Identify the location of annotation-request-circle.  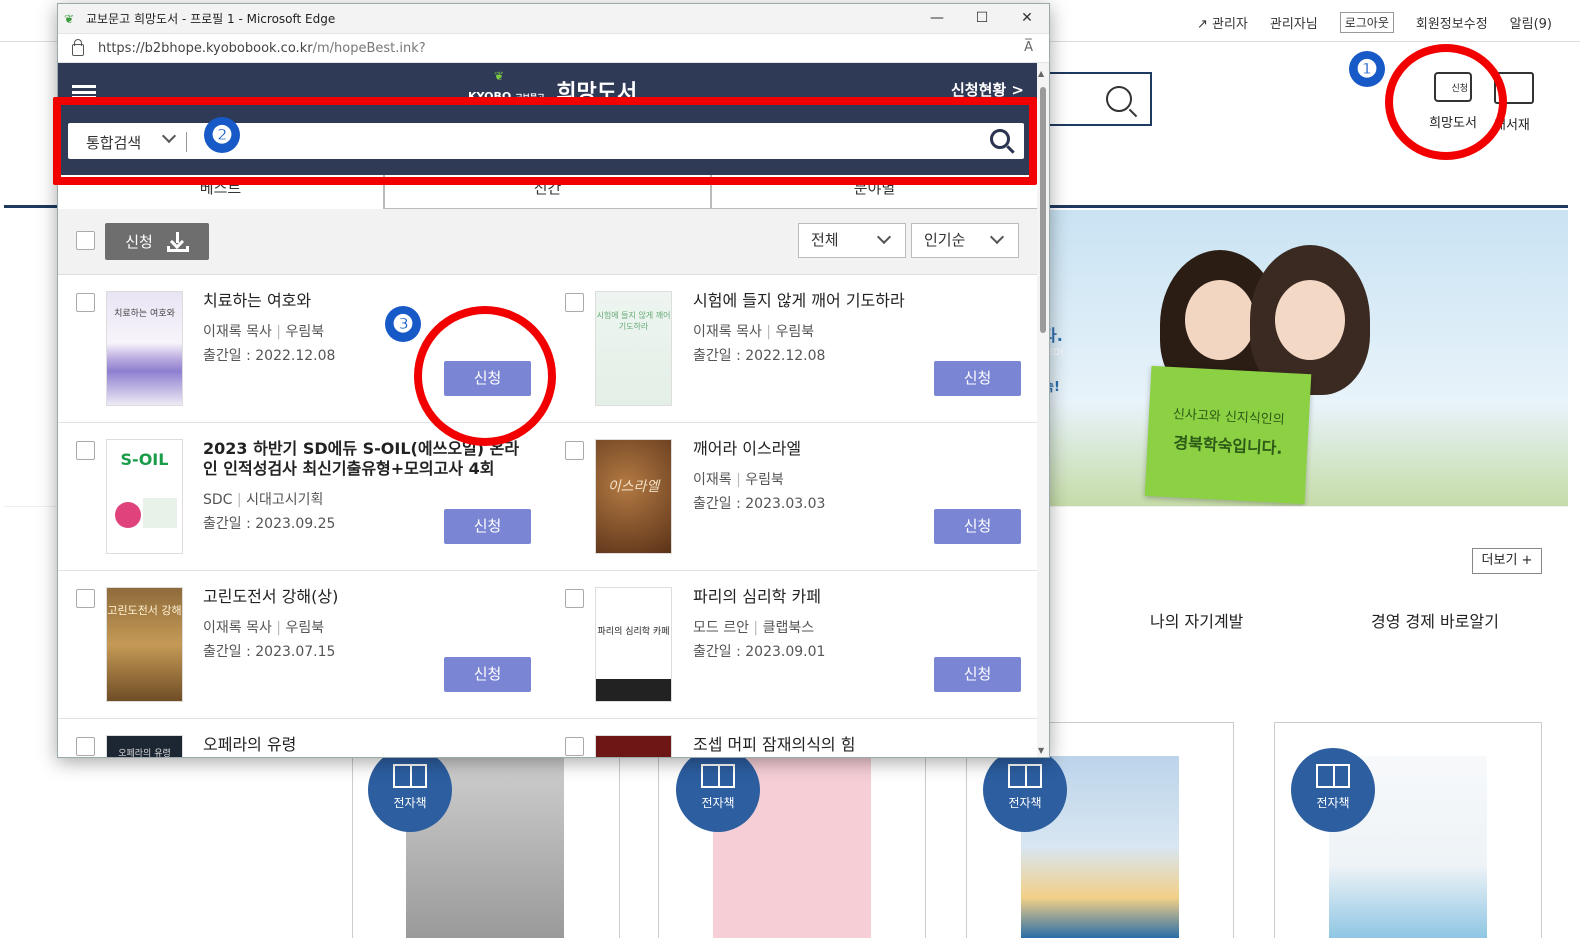
(485, 376).